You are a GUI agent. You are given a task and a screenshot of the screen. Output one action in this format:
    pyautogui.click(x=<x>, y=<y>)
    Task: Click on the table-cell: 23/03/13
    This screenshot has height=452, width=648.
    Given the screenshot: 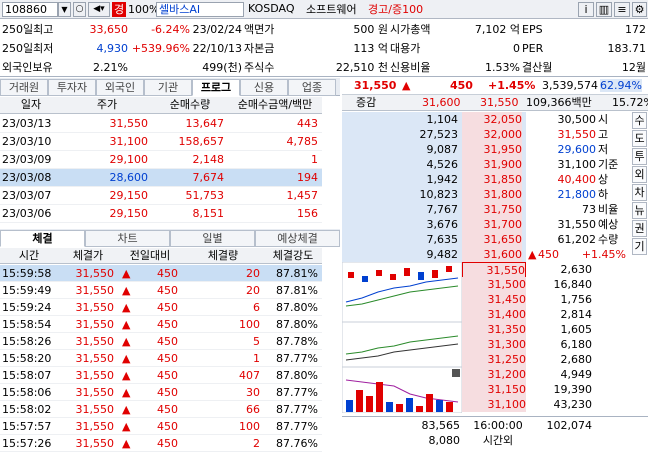 What is the action you would take?
    pyautogui.click(x=27, y=123)
    